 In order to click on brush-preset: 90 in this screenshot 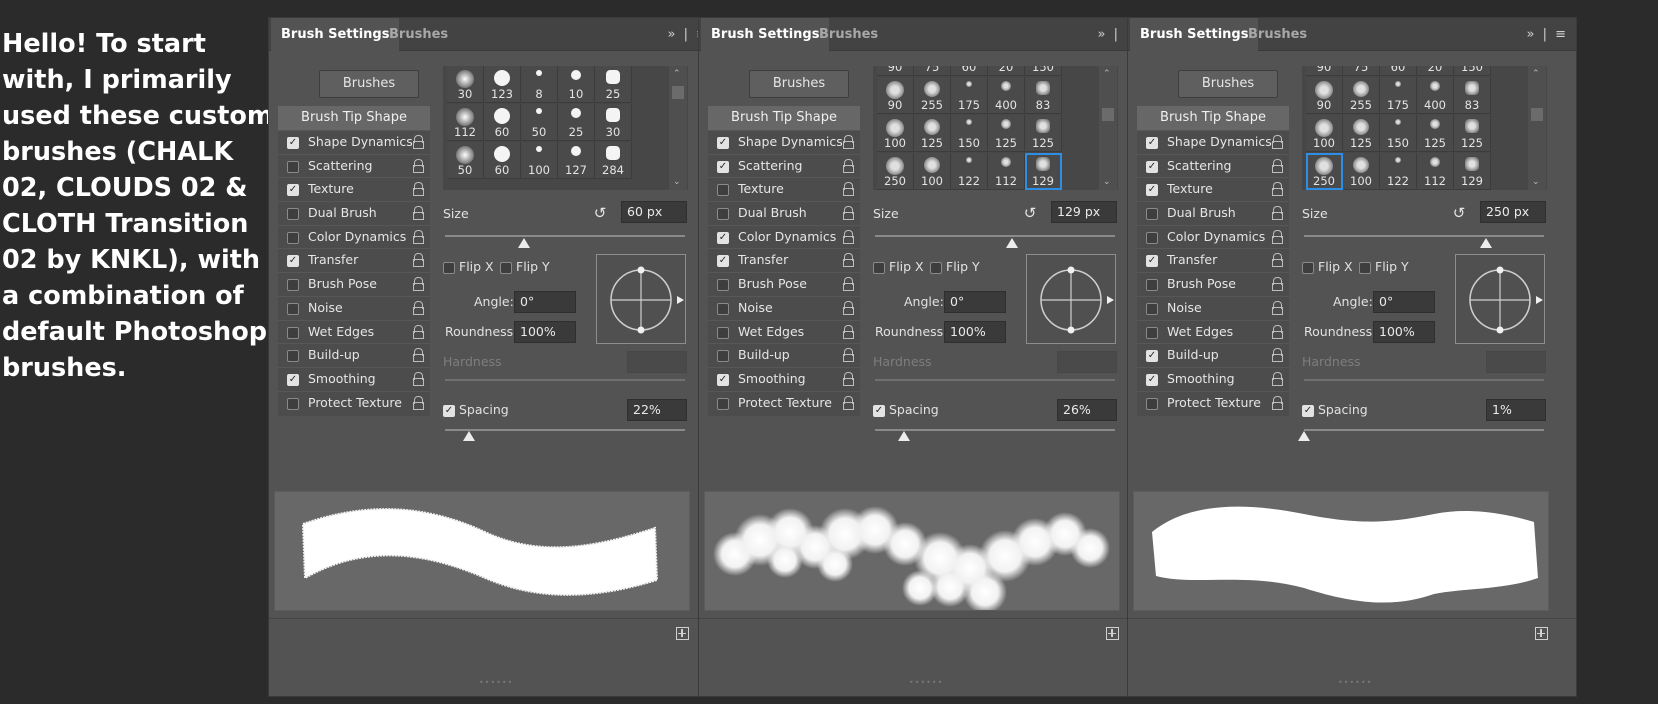, I will do `click(895, 95)`.